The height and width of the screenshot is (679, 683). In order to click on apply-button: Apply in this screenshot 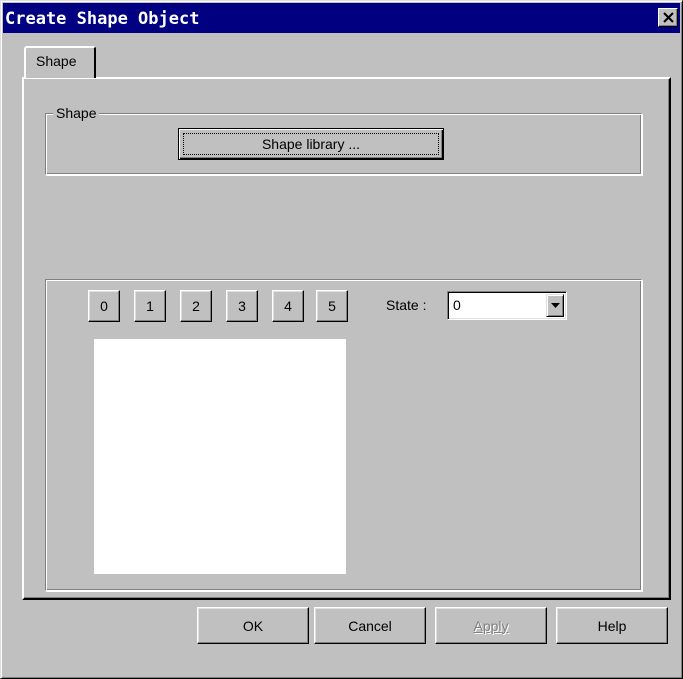, I will do `click(491, 625)`.